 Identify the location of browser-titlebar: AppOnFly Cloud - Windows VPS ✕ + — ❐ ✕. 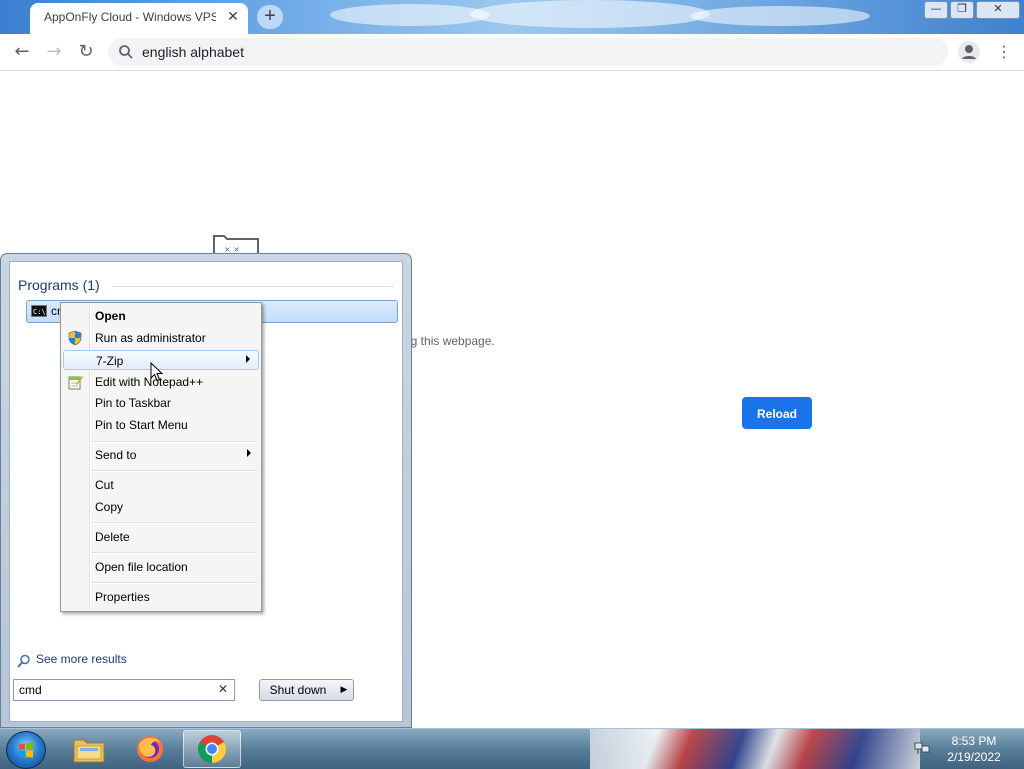
(512, 17).